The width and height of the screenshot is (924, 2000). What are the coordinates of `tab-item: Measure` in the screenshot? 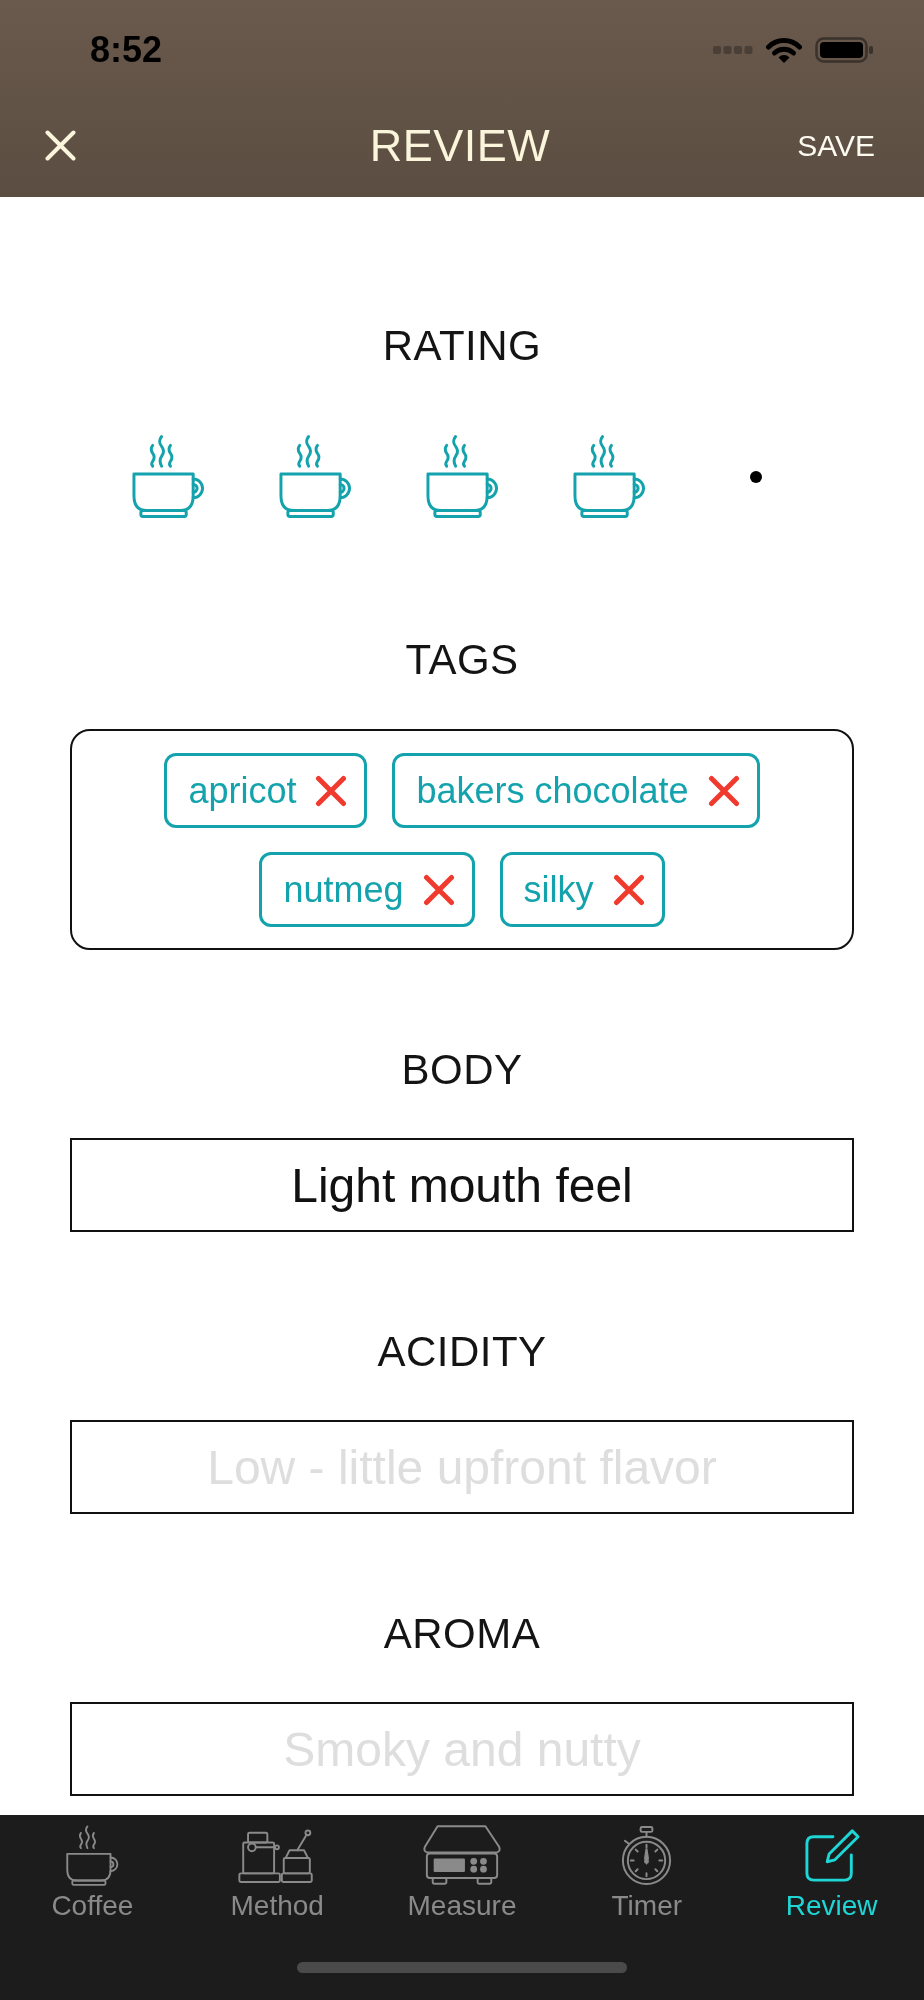 It's located at (462, 1873).